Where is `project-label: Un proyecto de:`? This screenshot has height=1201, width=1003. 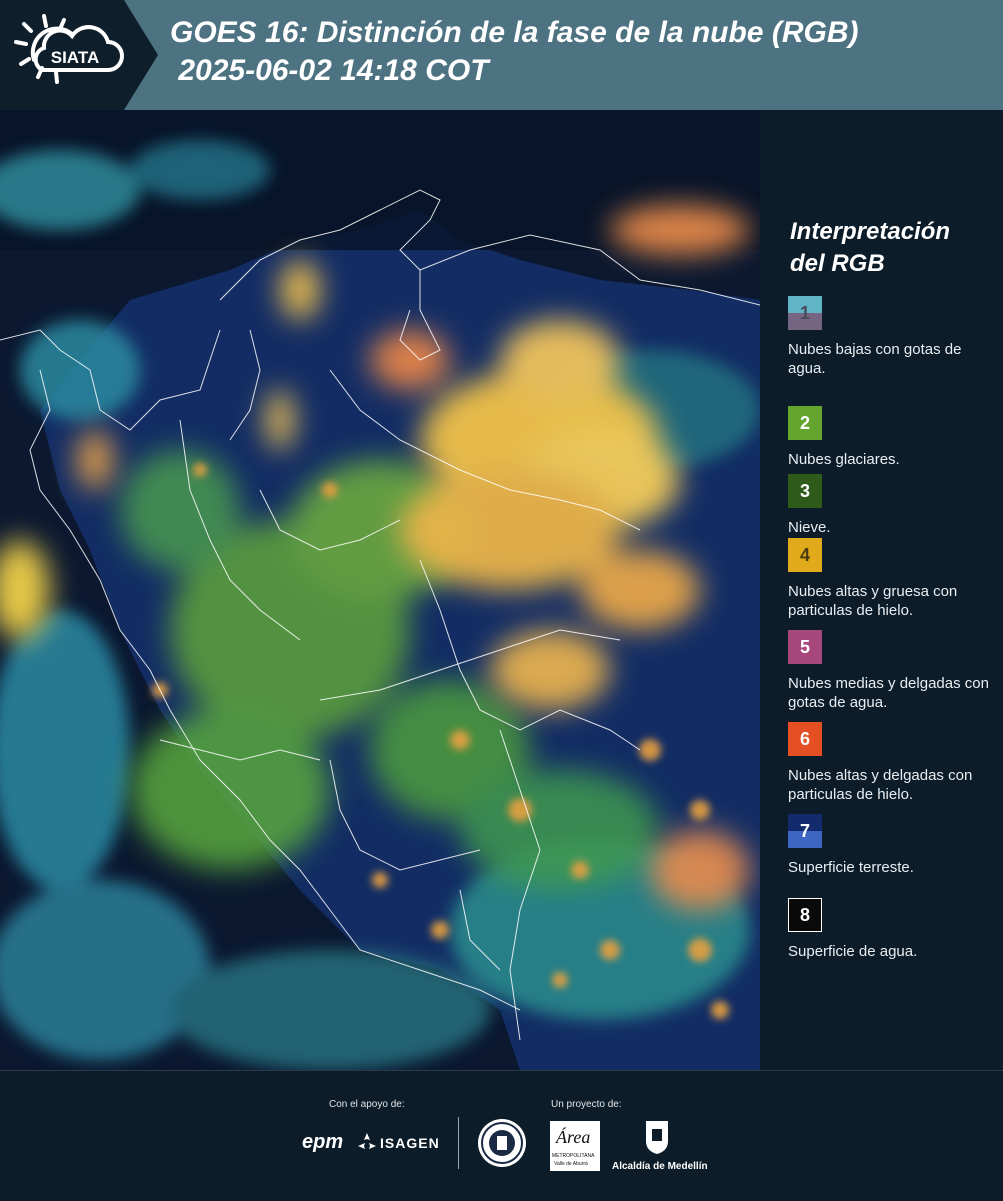
project-label: Un proyecto de: is located at coordinates (586, 1104).